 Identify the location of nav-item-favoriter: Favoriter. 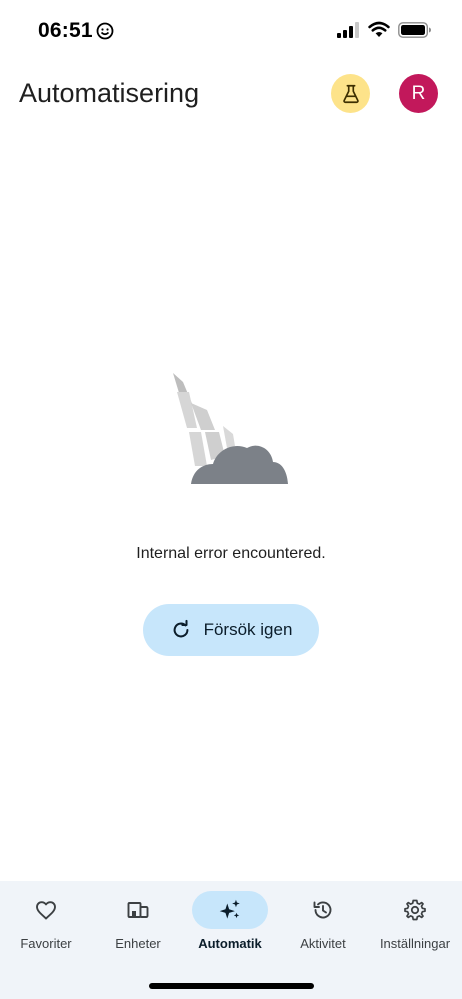
(46, 926).